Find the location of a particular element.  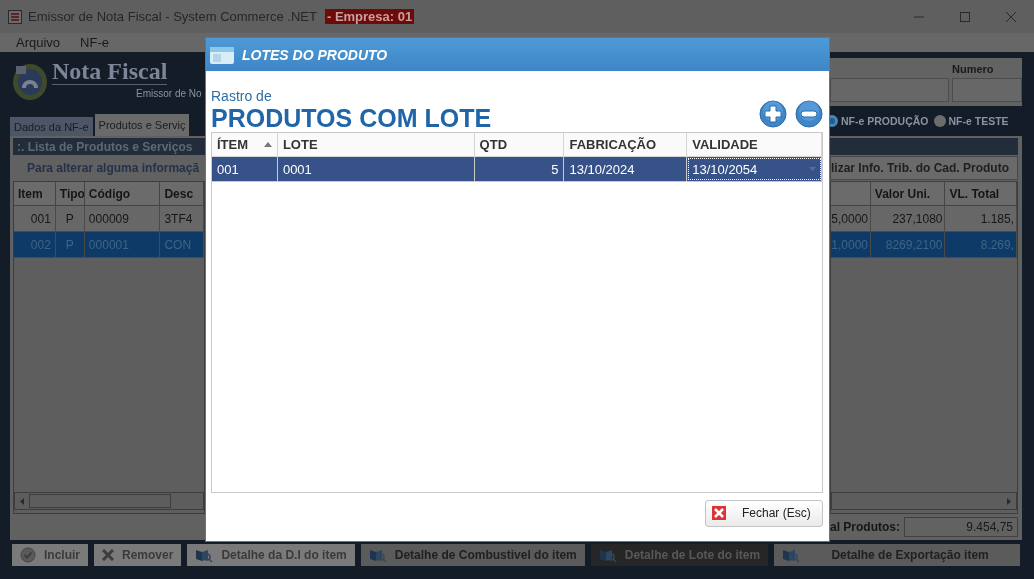

table-cell: 5,0000 is located at coordinates (851, 219).